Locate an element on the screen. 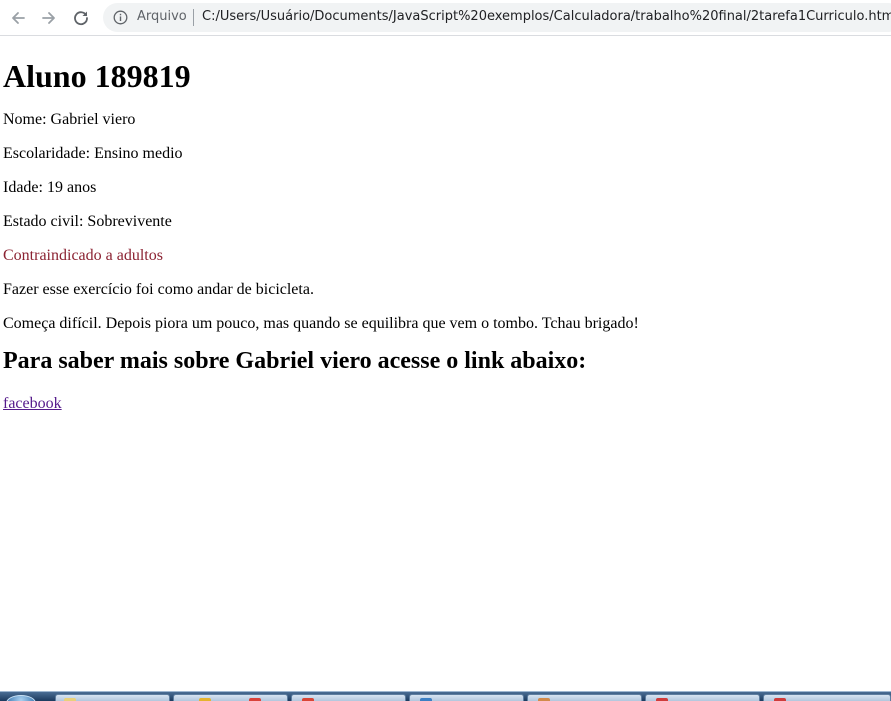  arrow-left-icon is located at coordinates (18, 18).